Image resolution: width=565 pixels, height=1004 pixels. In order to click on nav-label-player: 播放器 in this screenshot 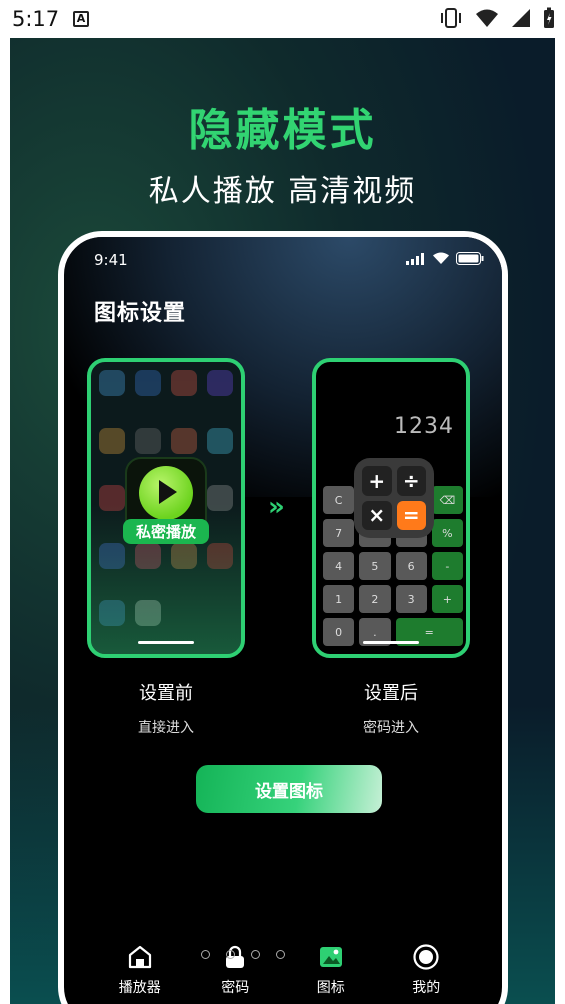, I will do `click(139, 988)`.